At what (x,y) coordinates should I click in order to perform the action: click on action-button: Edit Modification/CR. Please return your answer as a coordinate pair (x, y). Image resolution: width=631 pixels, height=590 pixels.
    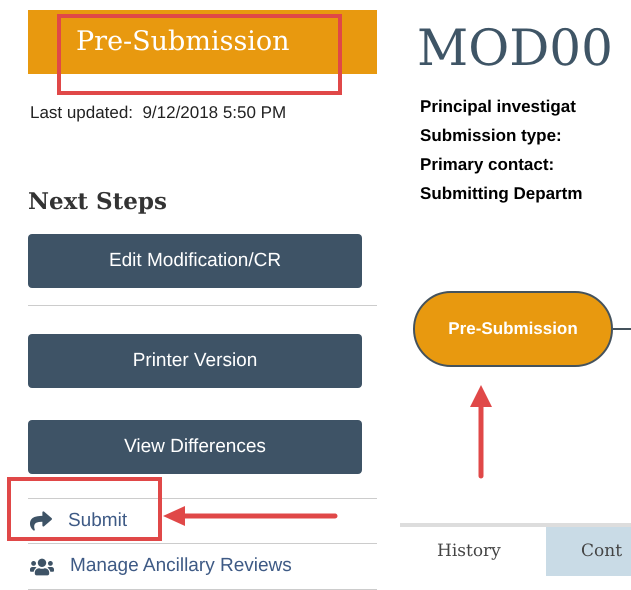
    Looking at the image, I should click on (195, 261).